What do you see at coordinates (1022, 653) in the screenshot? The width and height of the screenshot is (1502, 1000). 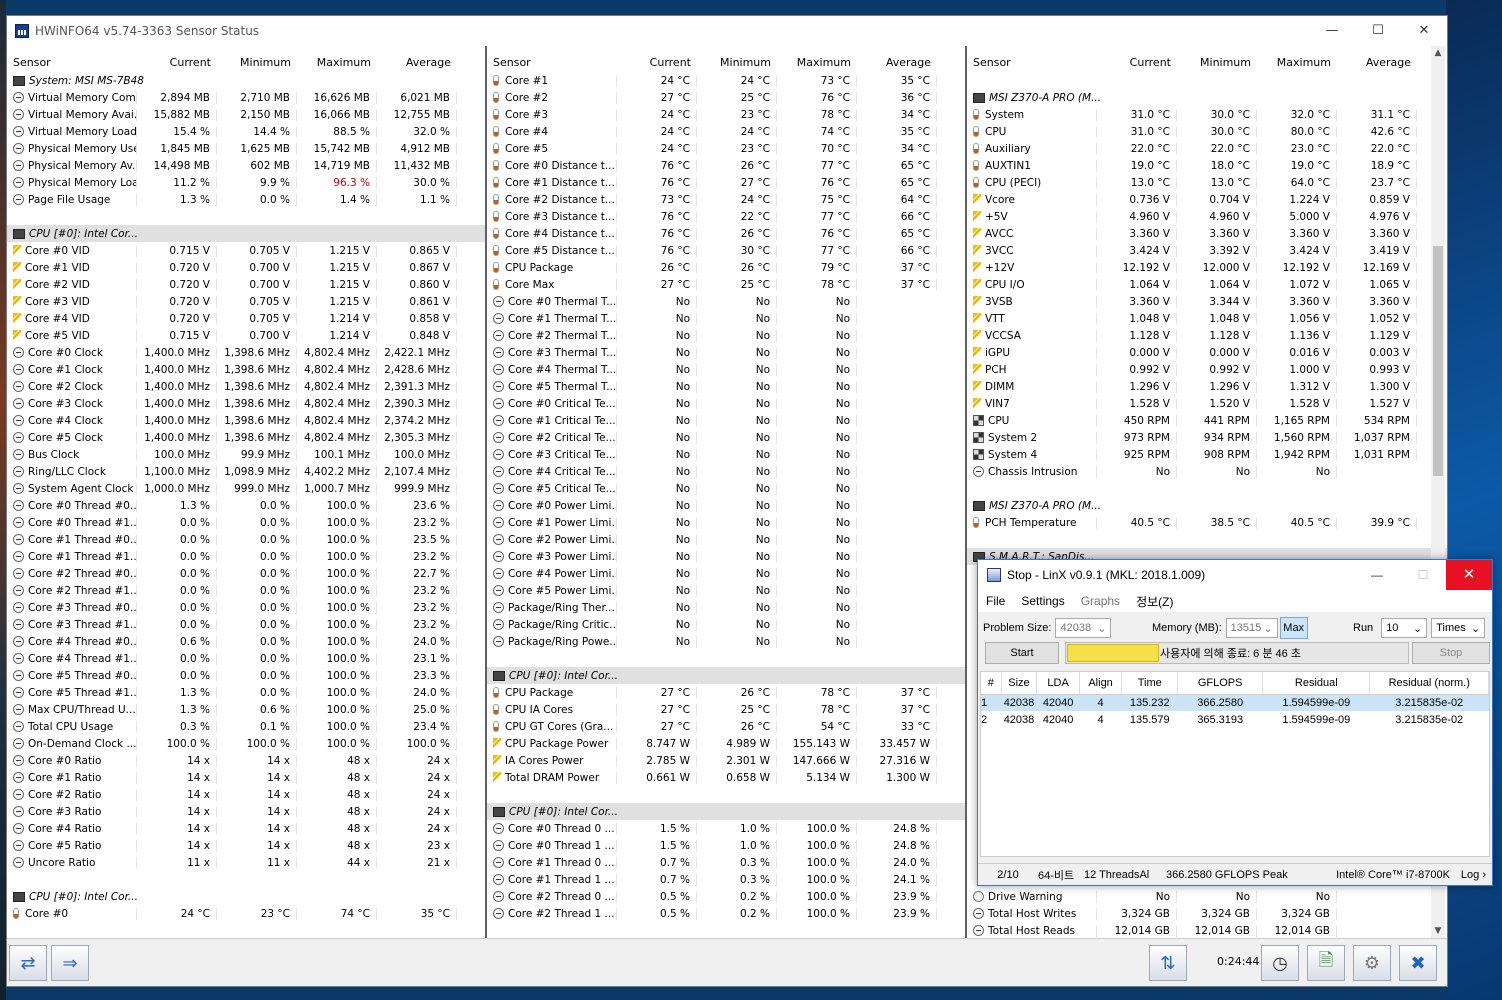 I see `start-button: Start` at bounding box center [1022, 653].